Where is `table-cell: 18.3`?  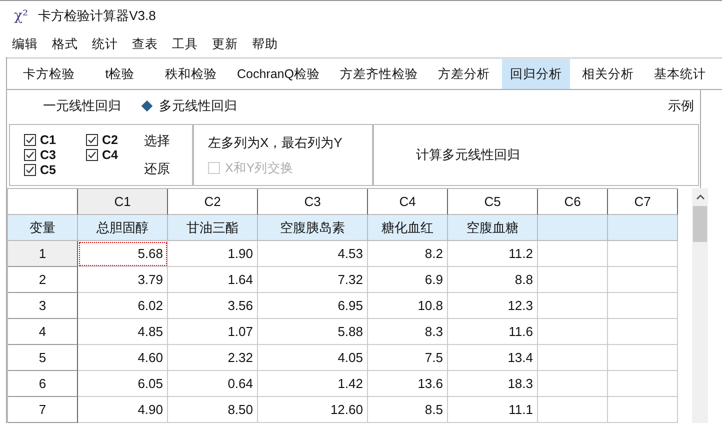 table-cell: 18.3 is located at coordinates (493, 384).